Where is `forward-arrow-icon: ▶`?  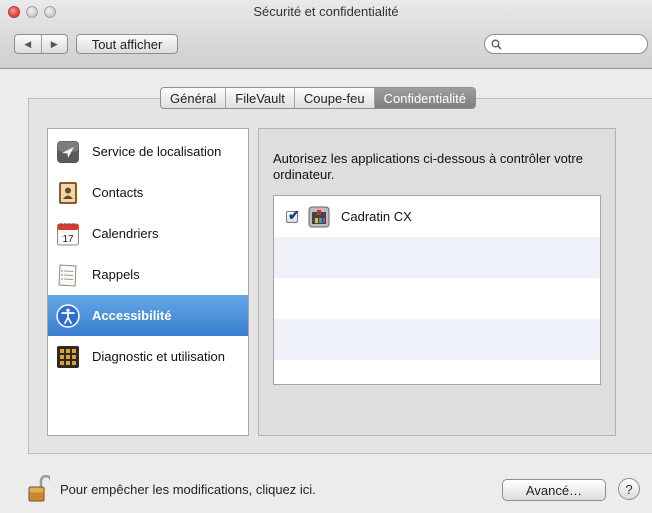
forward-arrow-icon: ▶ is located at coordinates (54, 43).